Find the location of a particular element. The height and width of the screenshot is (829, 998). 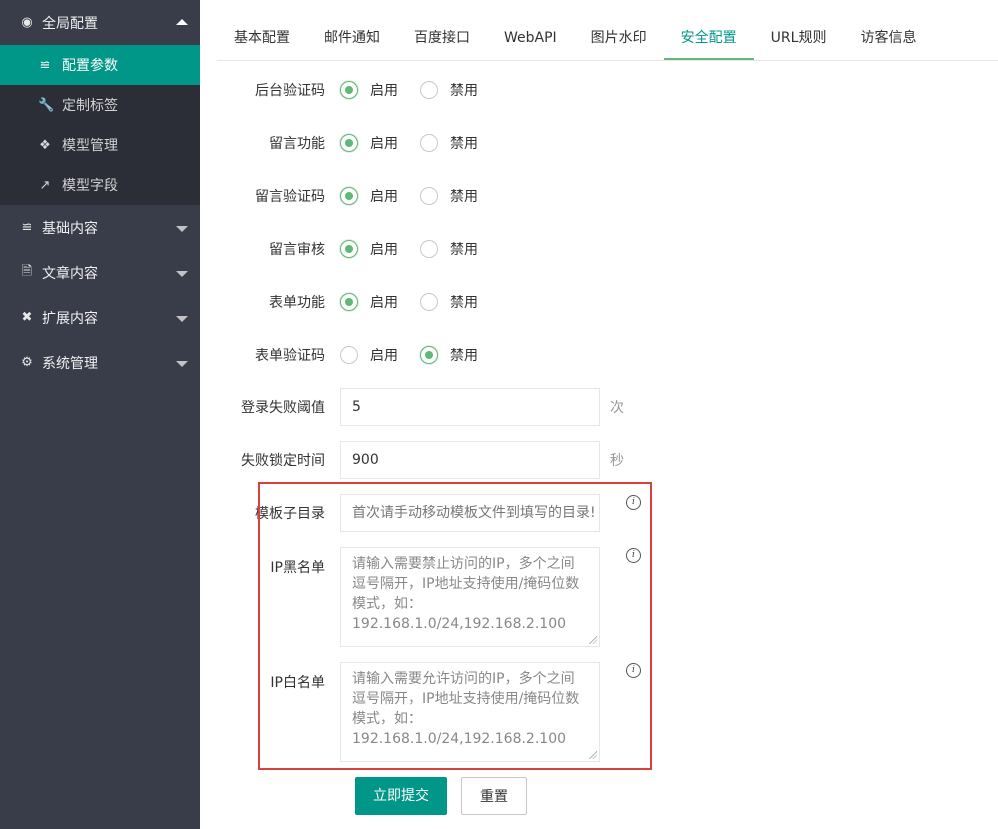

lock-time-input: 900 is located at coordinates (470, 460).